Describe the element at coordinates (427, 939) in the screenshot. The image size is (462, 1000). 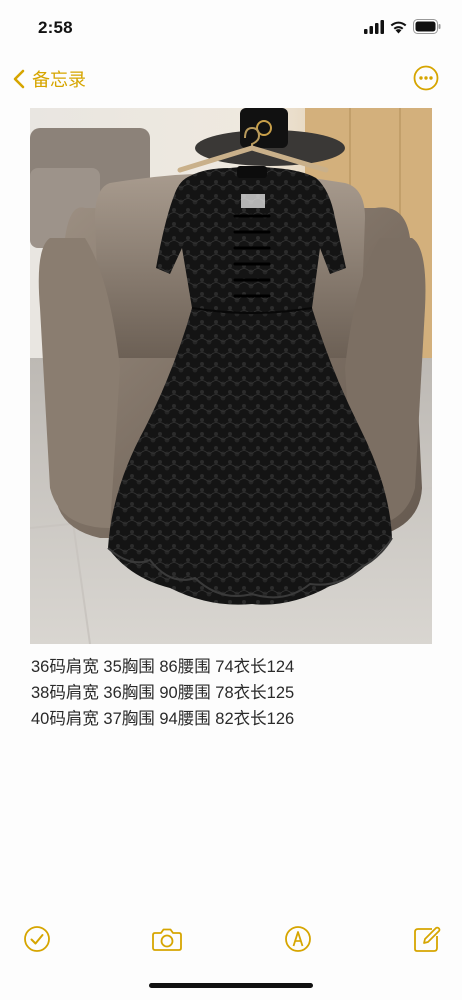
I see `compose-icon` at that location.